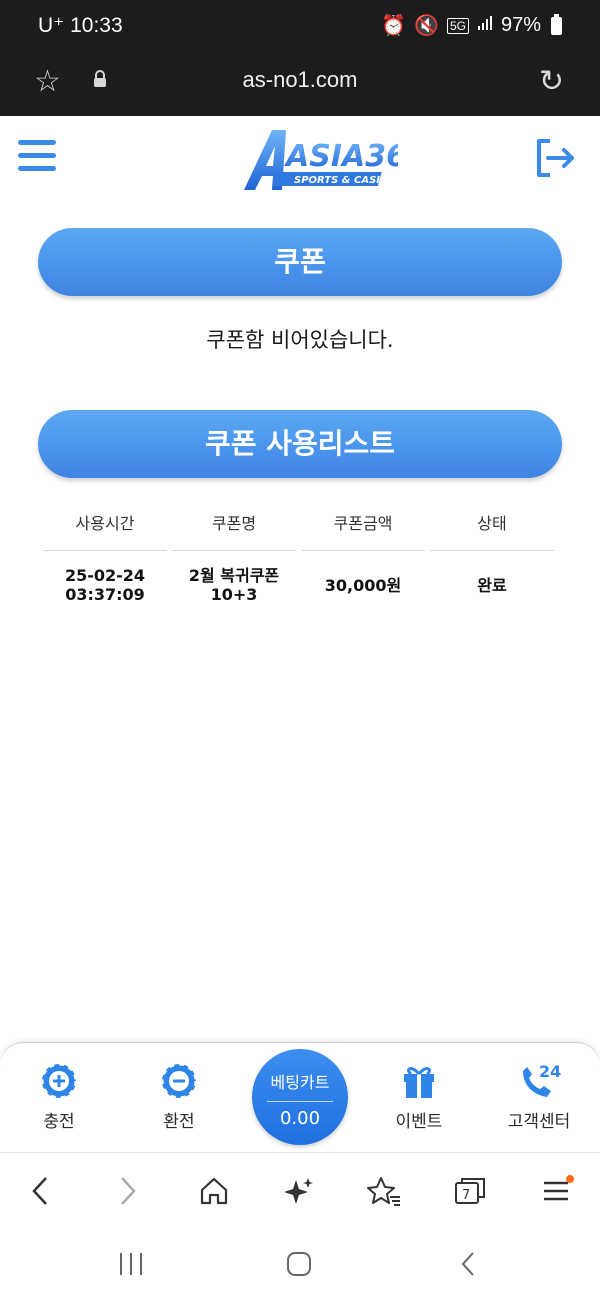 The height and width of the screenshot is (1301, 600). What do you see at coordinates (300, 1082) in the screenshot?
I see `bet-cart-label: 베팅카트` at bounding box center [300, 1082].